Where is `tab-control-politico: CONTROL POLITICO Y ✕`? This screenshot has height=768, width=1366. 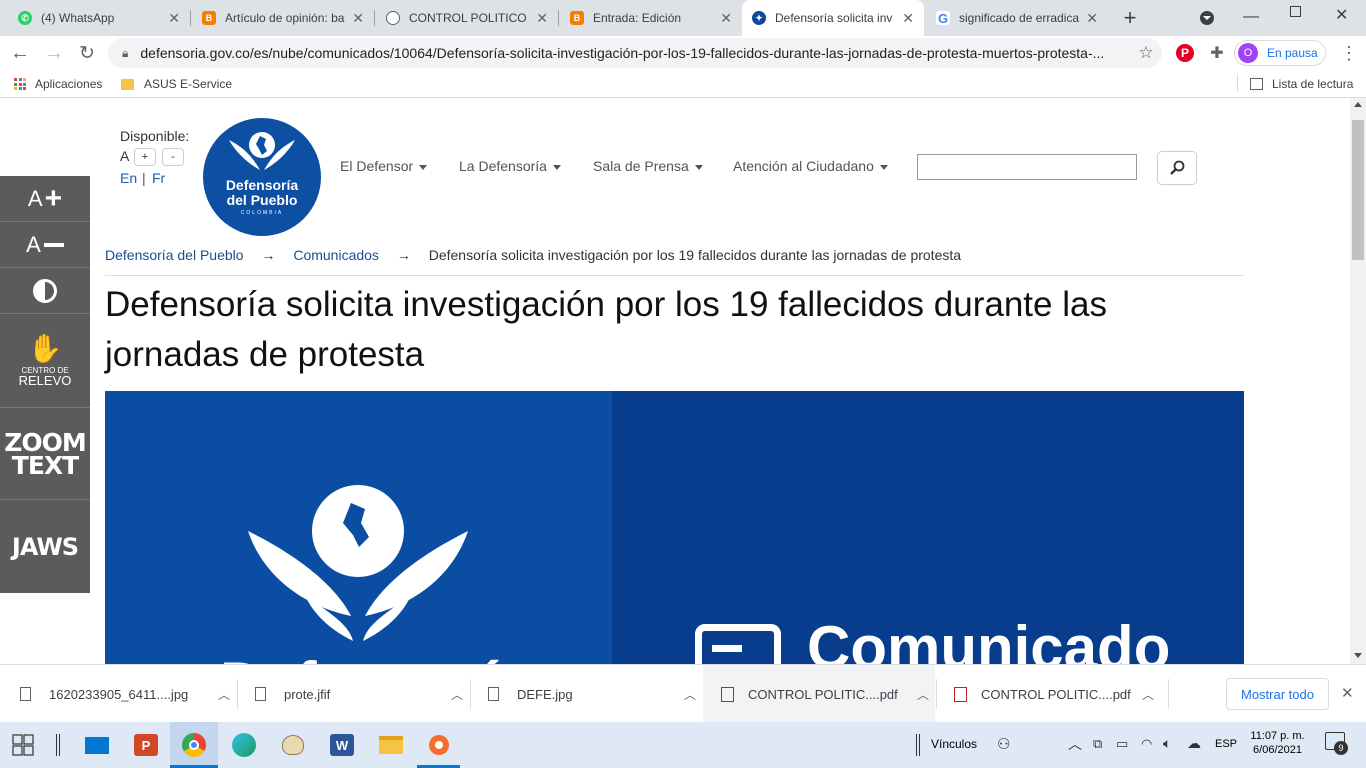 tab-control-politico: CONTROL POLITICO Y ✕ is located at coordinates (467, 18).